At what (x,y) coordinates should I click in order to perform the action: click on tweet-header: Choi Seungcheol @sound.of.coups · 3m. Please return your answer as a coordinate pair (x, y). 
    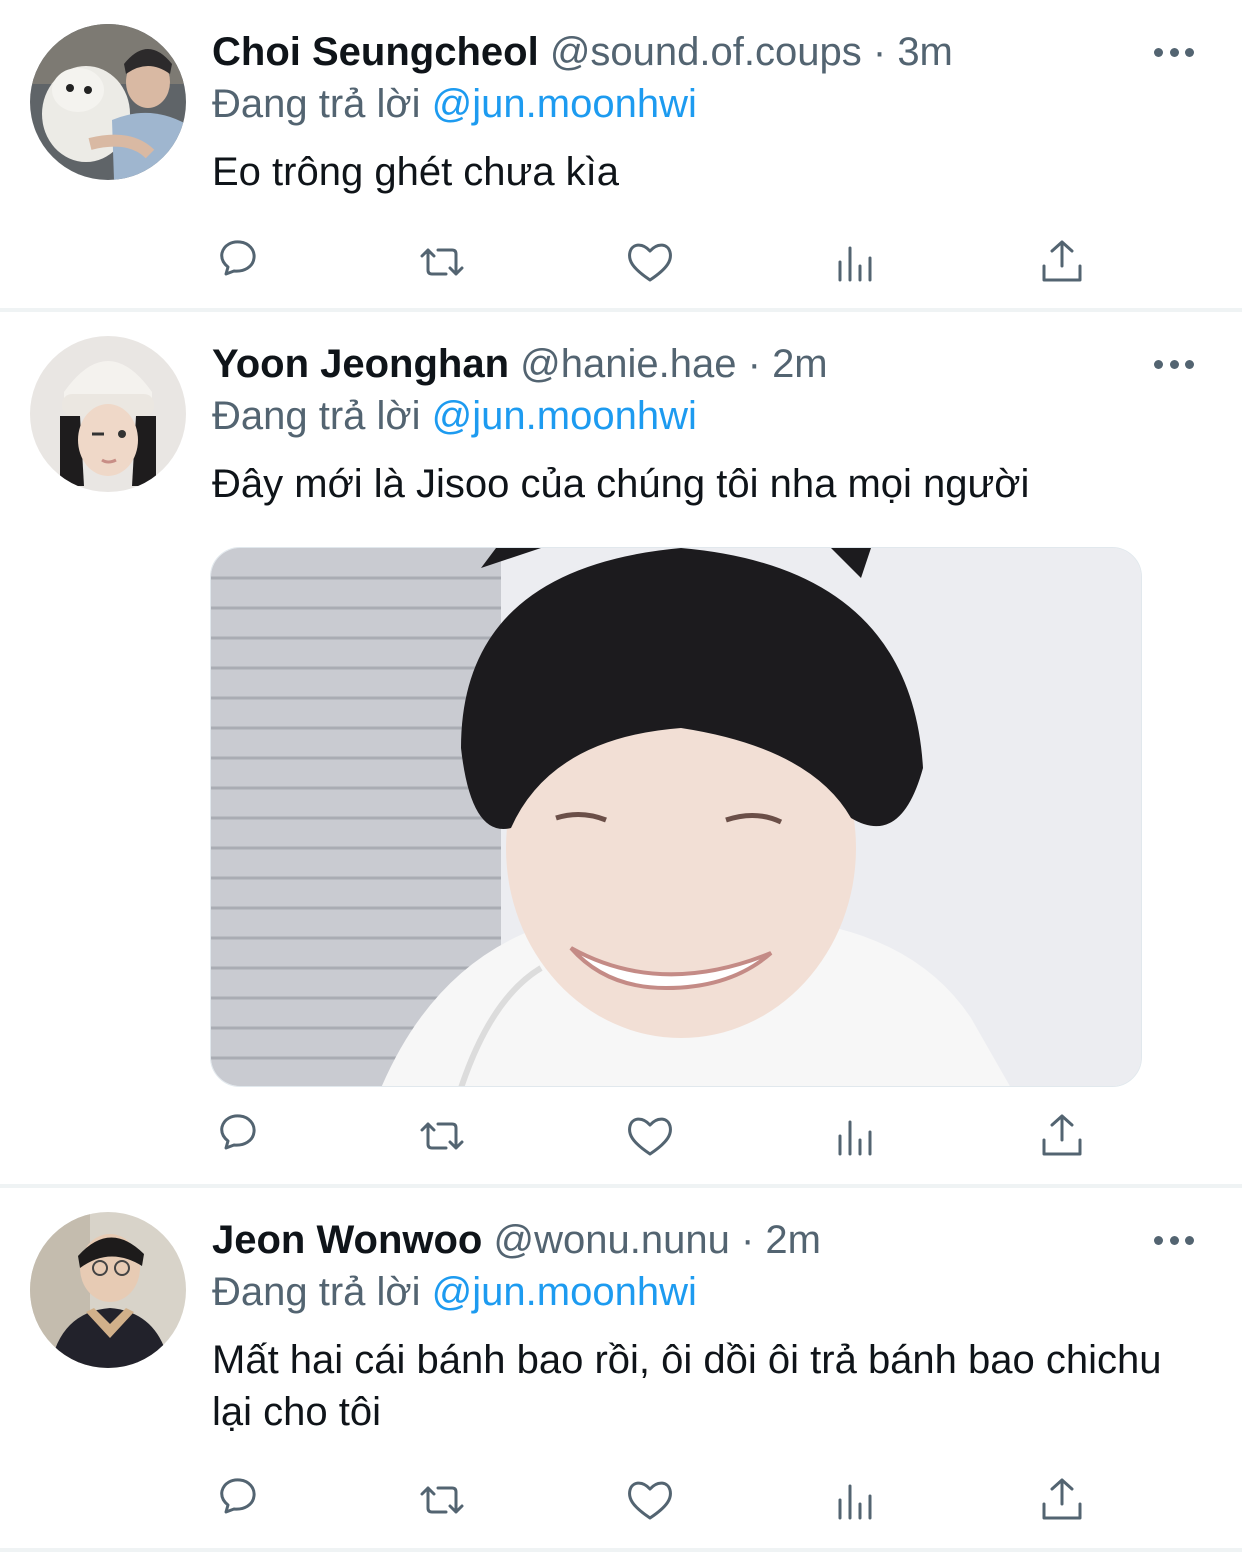
    Looking at the image, I should click on (582, 52).